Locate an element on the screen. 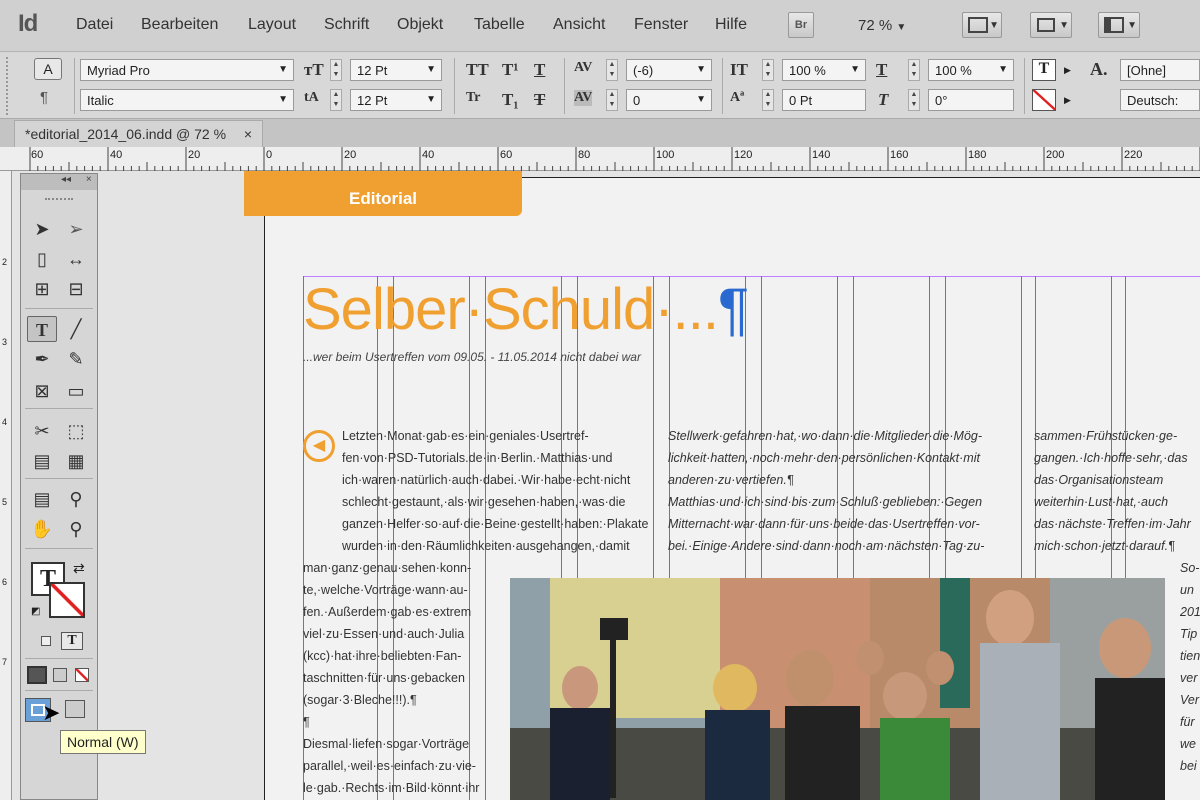 The height and width of the screenshot is (800, 1200). horizontal-scale-input: 100 % ▼ is located at coordinates (971, 70).